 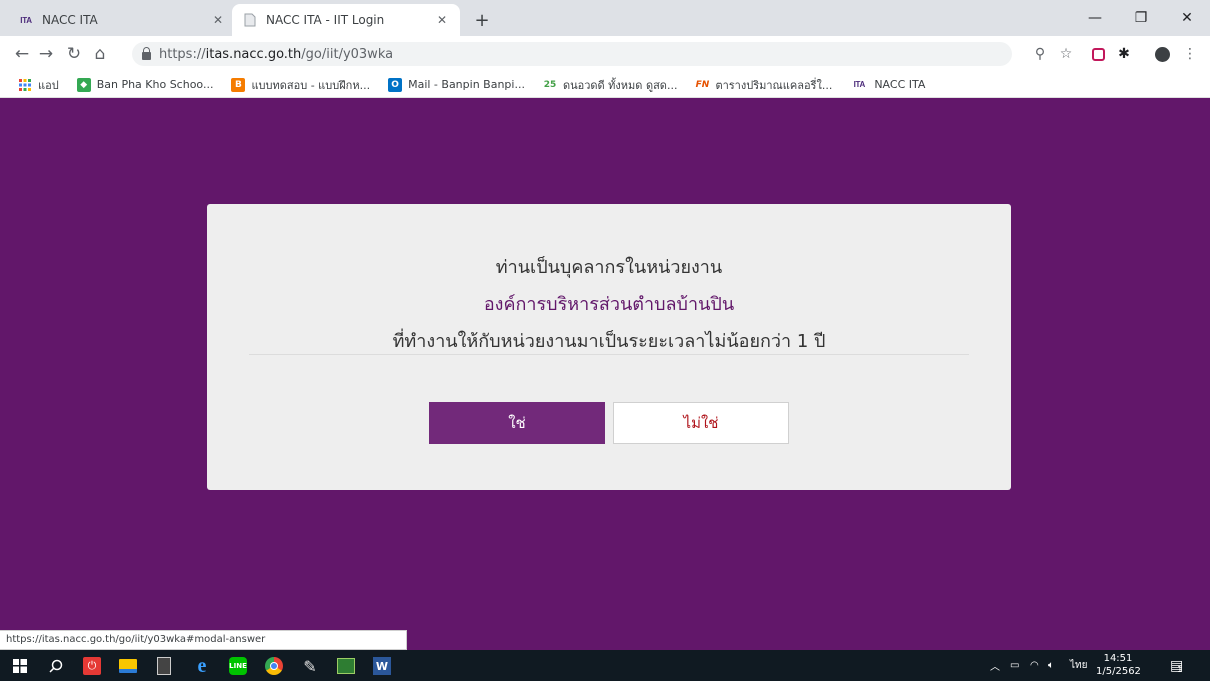 I want to click on bookmark-nacc-ita: ITA NACC ITA, so click(x=888, y=85).